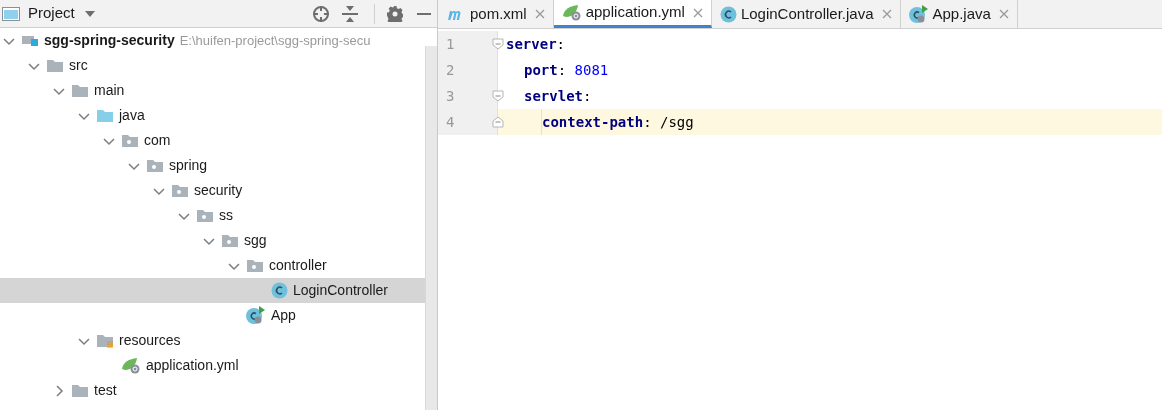  Describe the element at coordinates (157, 140) in the screenshot. I see `tree-item-label: com` at that location.